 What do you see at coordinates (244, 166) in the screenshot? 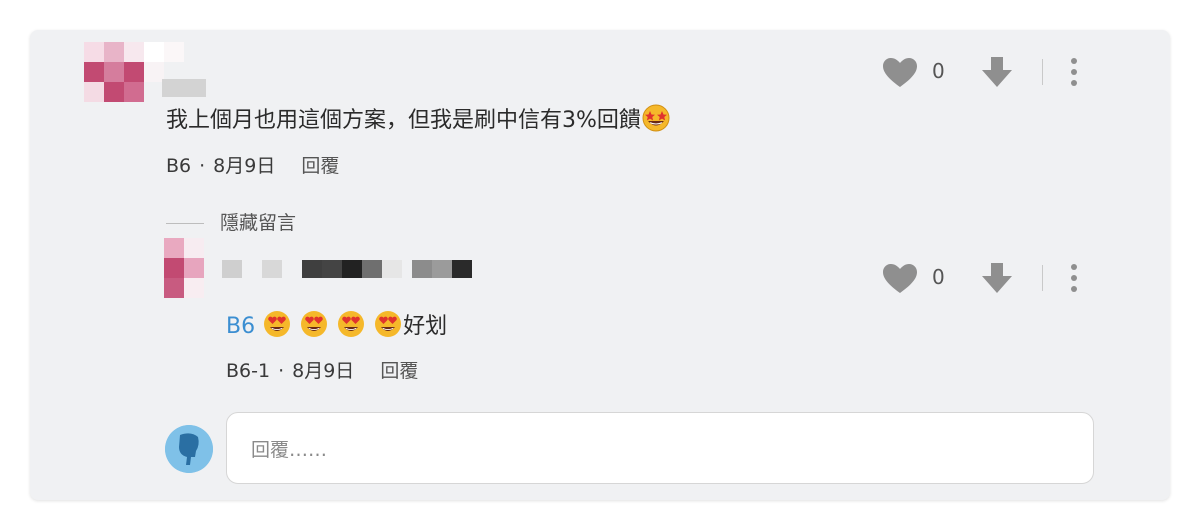
I see `comment-date: 8月9日` at bounding box center [244, 166].